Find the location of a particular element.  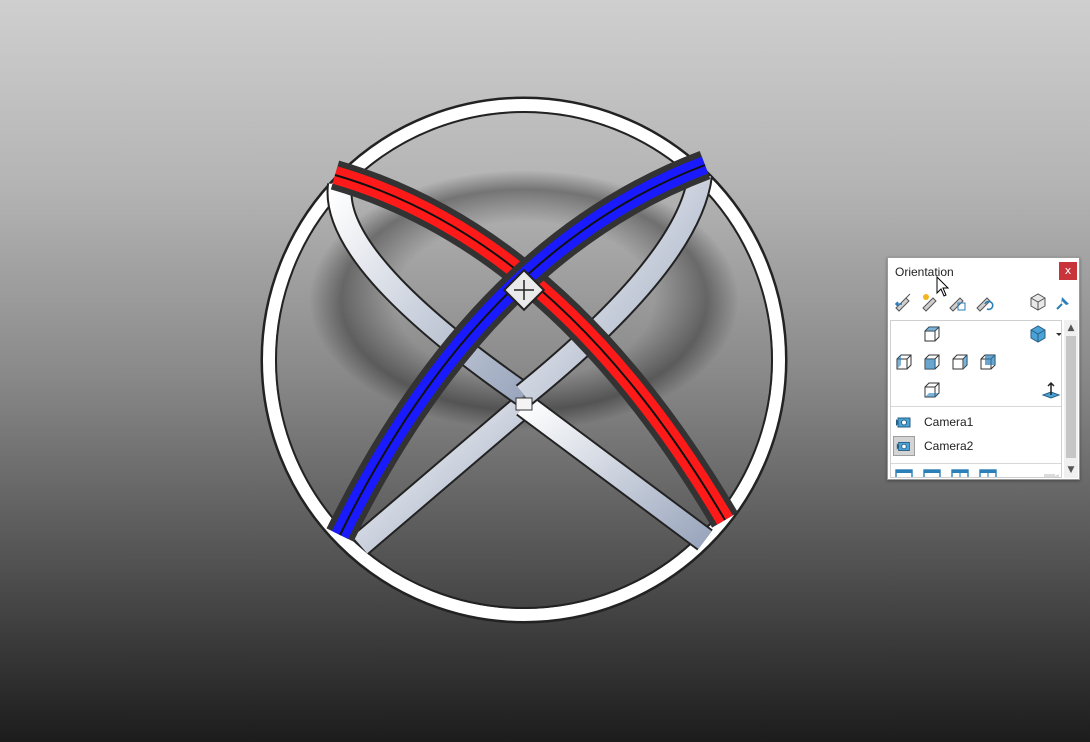

views-divider is located at coordinates (976, 406).